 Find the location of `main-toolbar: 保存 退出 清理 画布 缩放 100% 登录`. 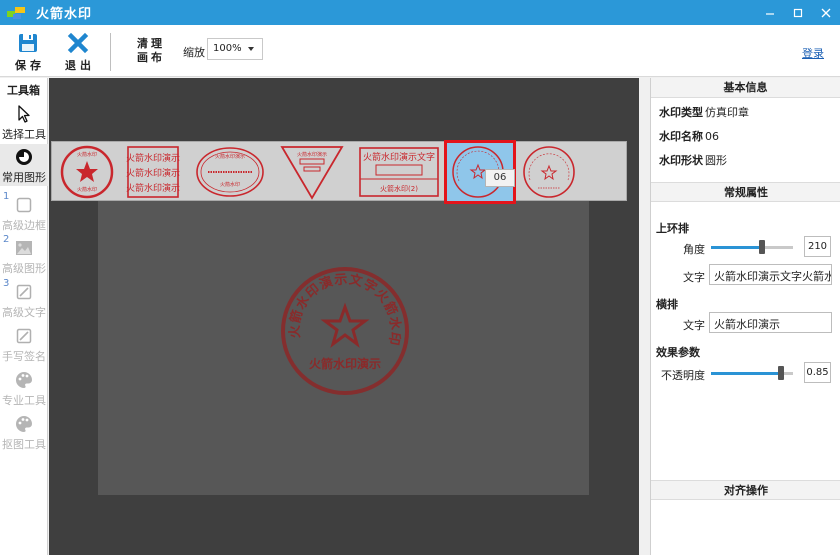

main-toolbar: 保存 退出 清理 画布 缩放 100% 登录 is located at coordinates (420, 51).